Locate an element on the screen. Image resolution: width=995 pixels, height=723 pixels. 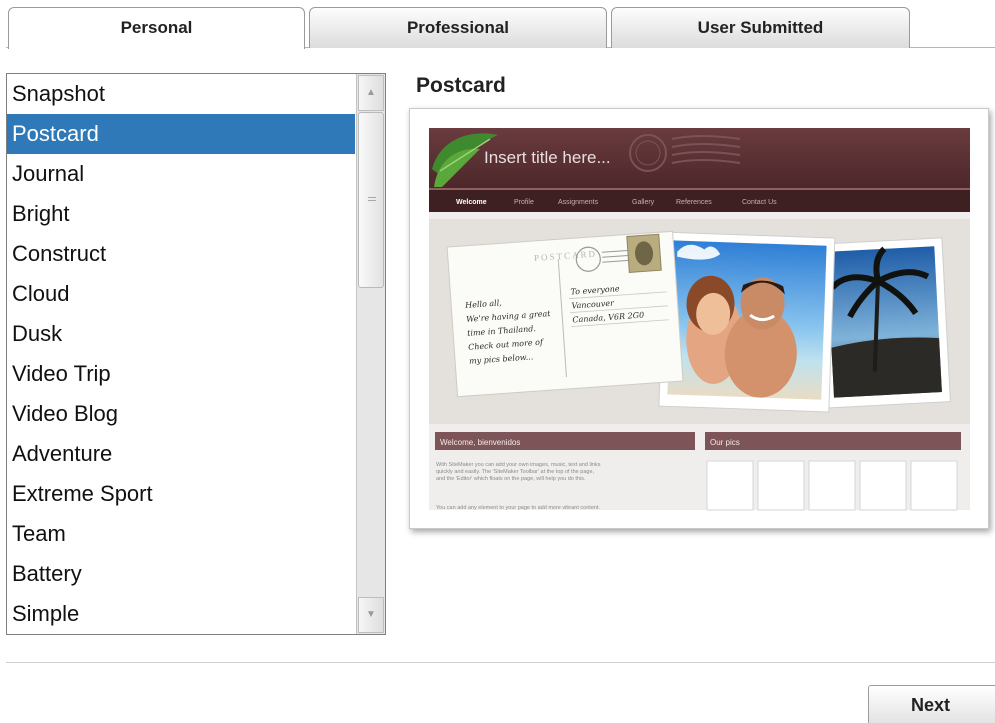
list-item: Postcard is located at coordinates (181, 134).